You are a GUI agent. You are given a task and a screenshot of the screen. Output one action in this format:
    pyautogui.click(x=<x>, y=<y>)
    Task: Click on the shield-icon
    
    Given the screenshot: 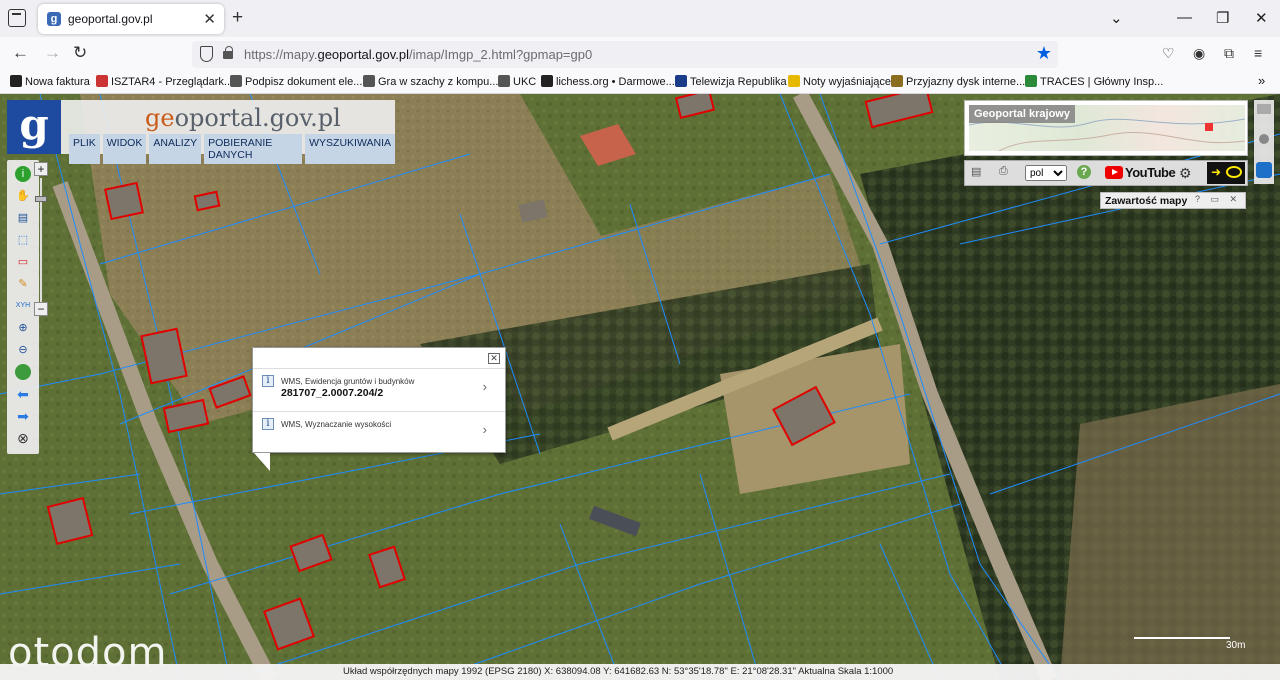 What is the action you would take?
    pyautogui.click(x=206, y=54)
    